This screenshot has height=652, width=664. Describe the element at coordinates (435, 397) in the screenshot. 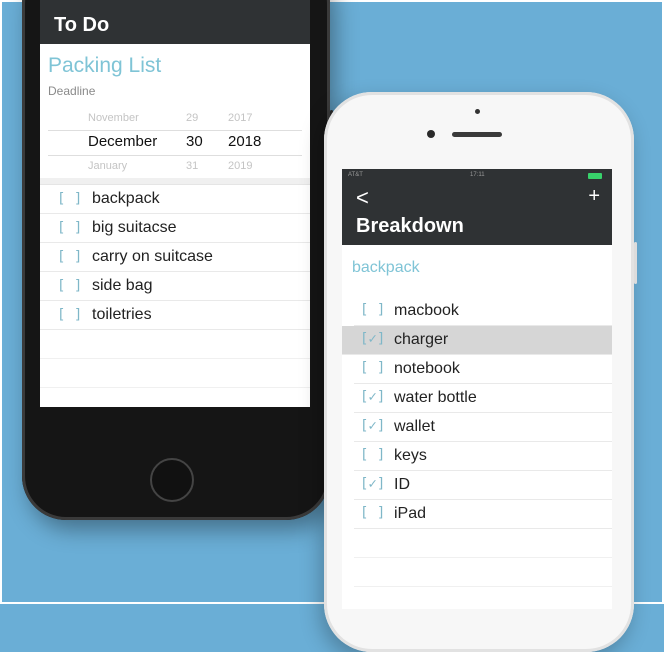

I see `item-label: water bottle` at that location.